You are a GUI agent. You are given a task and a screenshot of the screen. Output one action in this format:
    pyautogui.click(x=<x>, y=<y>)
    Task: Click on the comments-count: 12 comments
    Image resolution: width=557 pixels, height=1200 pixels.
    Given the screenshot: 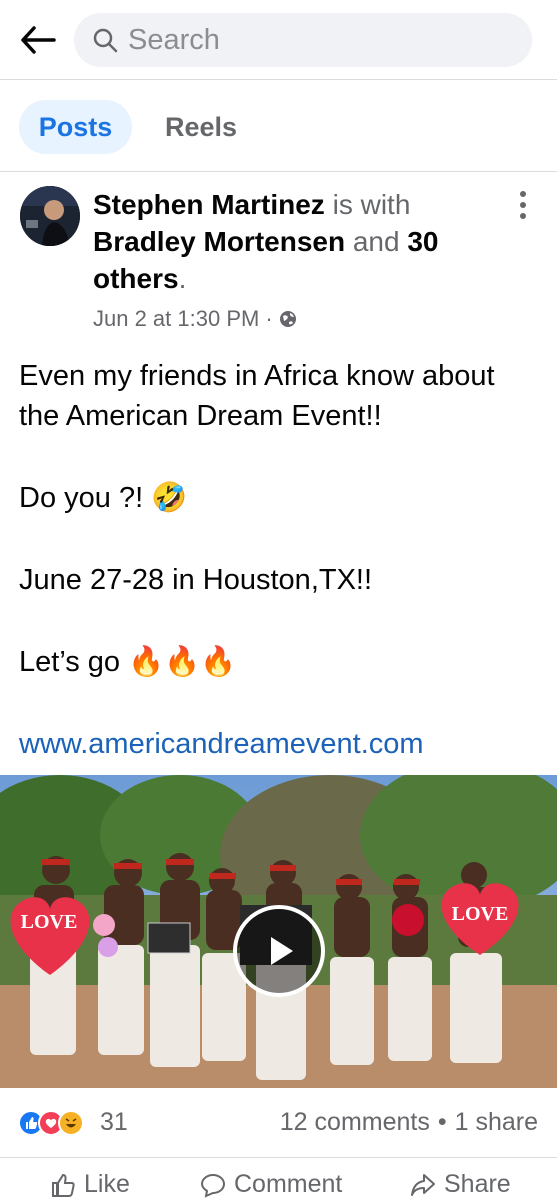 What is the action you would take?
    pyautogui.click(x=355, y=1122)
    